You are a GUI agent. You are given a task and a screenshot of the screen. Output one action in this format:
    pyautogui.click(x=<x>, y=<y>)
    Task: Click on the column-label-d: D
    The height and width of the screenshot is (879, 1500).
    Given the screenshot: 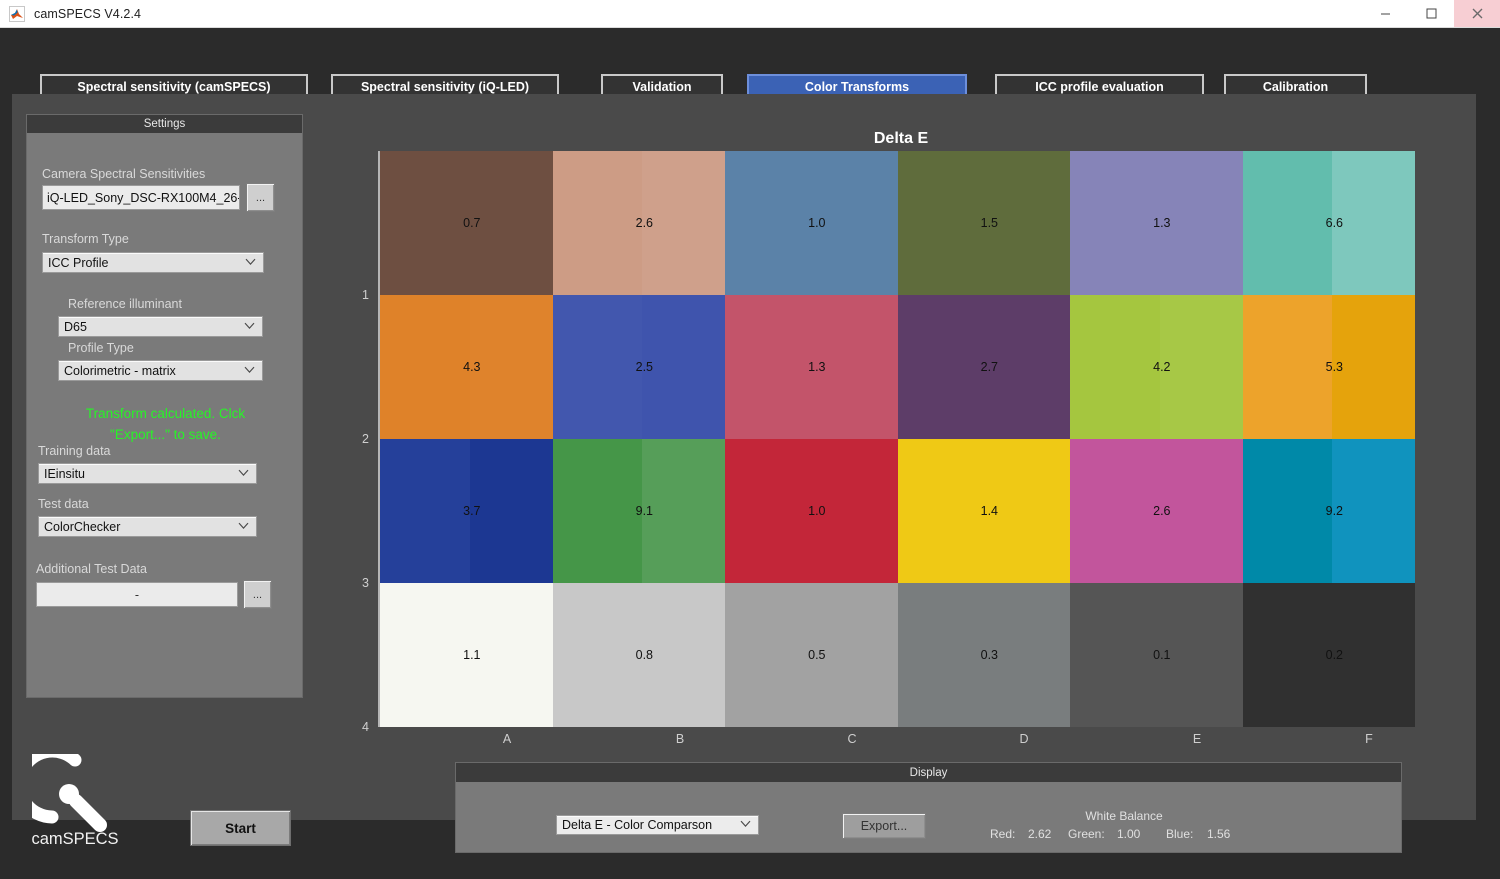 What is the action you would take?
    pyautogui.click(x=1024, y=739)
    